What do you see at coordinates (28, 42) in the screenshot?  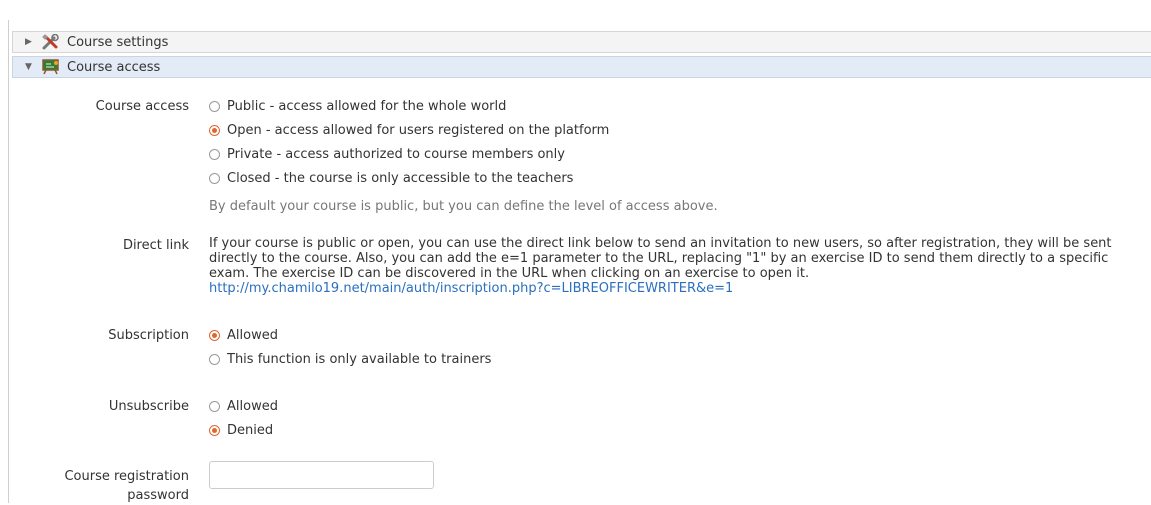 I see `chevron-right-icon: ▶` at bounding box center [28, 42].